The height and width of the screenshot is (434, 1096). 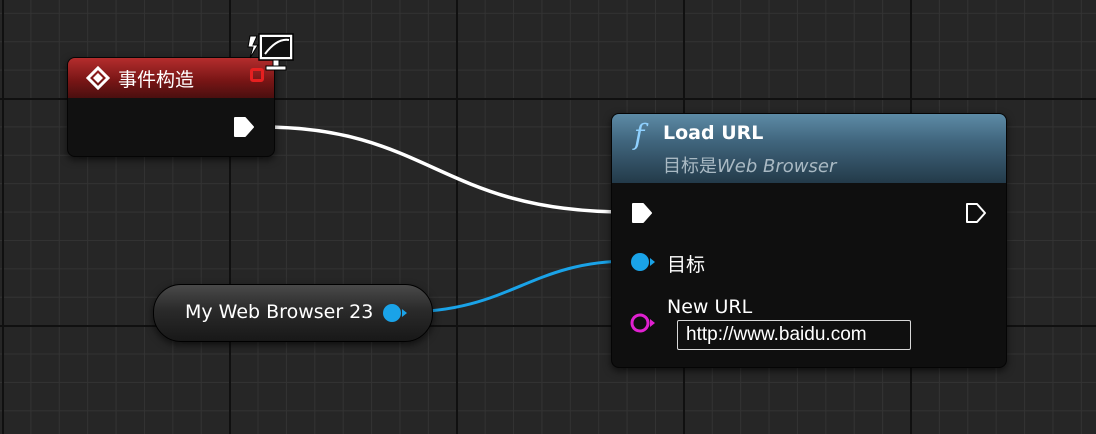 What do you see at coordinates (750, 166) in the screenshot?
I see `function-subtitle: 目标是Web Browser` at bounding box center [750, 166].